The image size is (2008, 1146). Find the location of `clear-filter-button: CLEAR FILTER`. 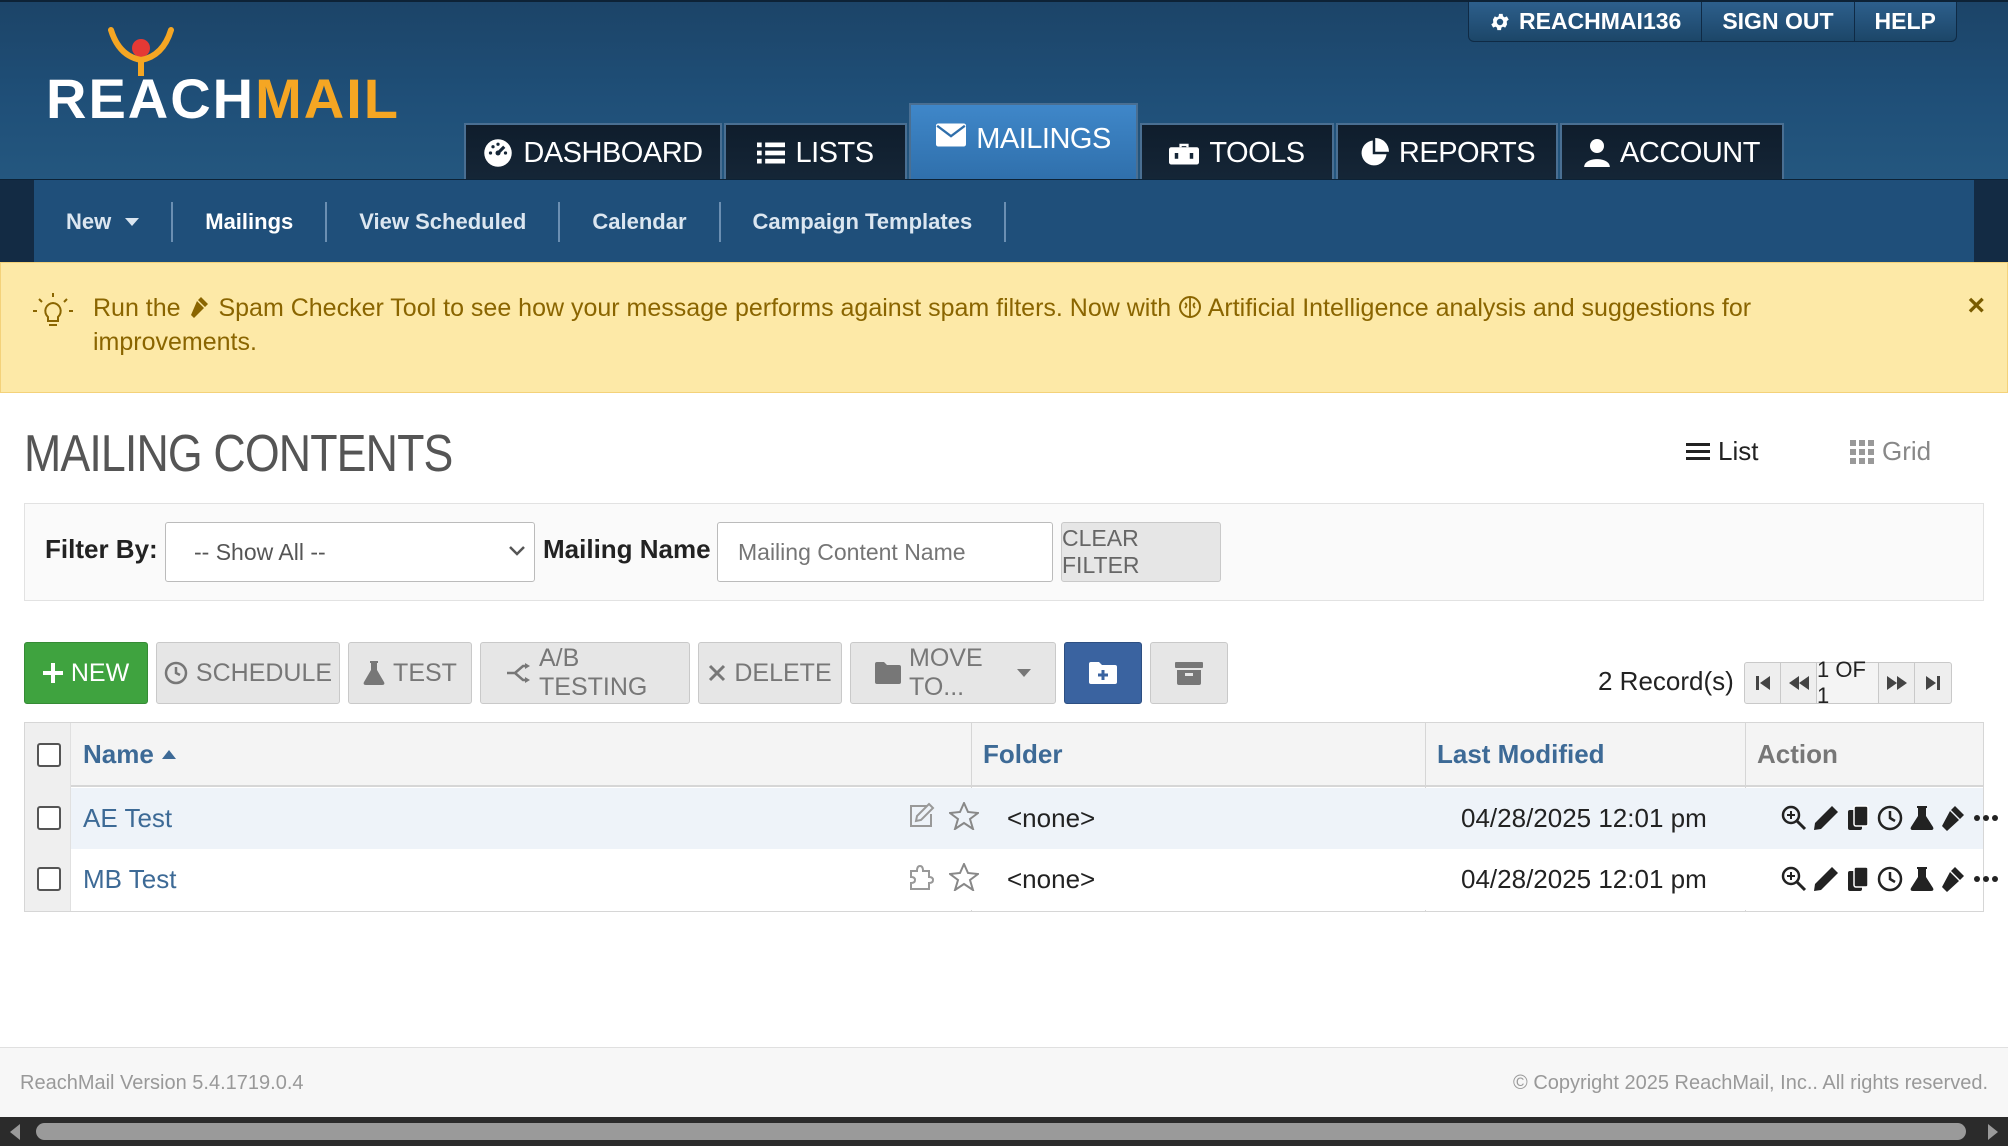

clear-filter-button: CLEAR FILTER is located at coordinates (1141, 552).